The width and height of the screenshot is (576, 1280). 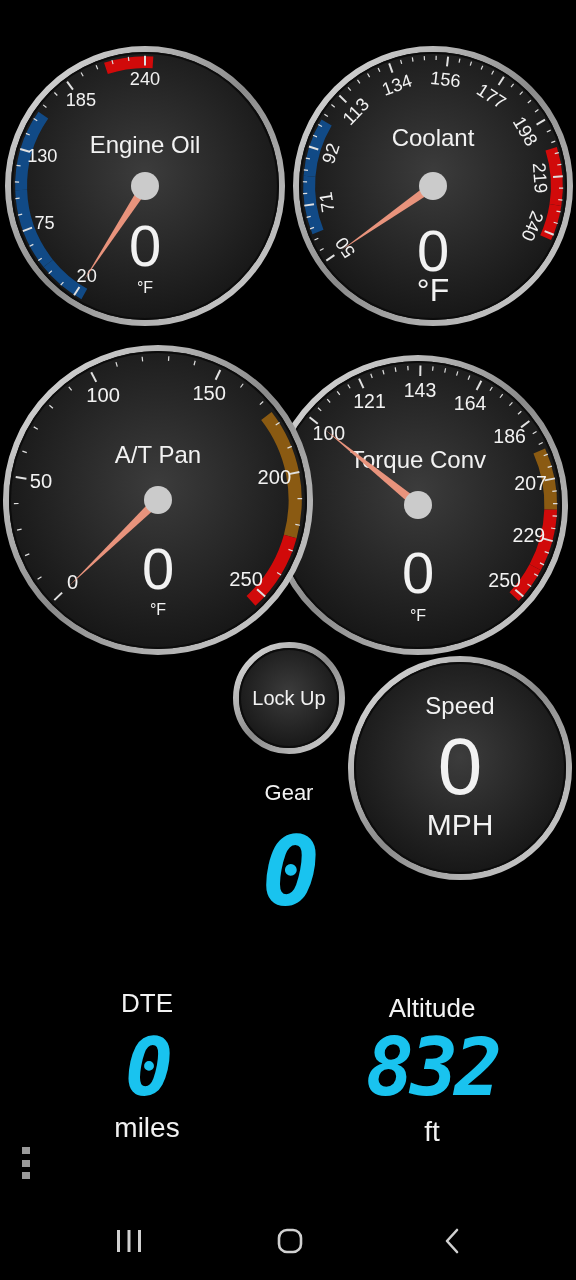 What do you see at coordinates (432, 1008) in the screenshot?
I see `readout-label: Altitude` at bounding box center [432, 1008].